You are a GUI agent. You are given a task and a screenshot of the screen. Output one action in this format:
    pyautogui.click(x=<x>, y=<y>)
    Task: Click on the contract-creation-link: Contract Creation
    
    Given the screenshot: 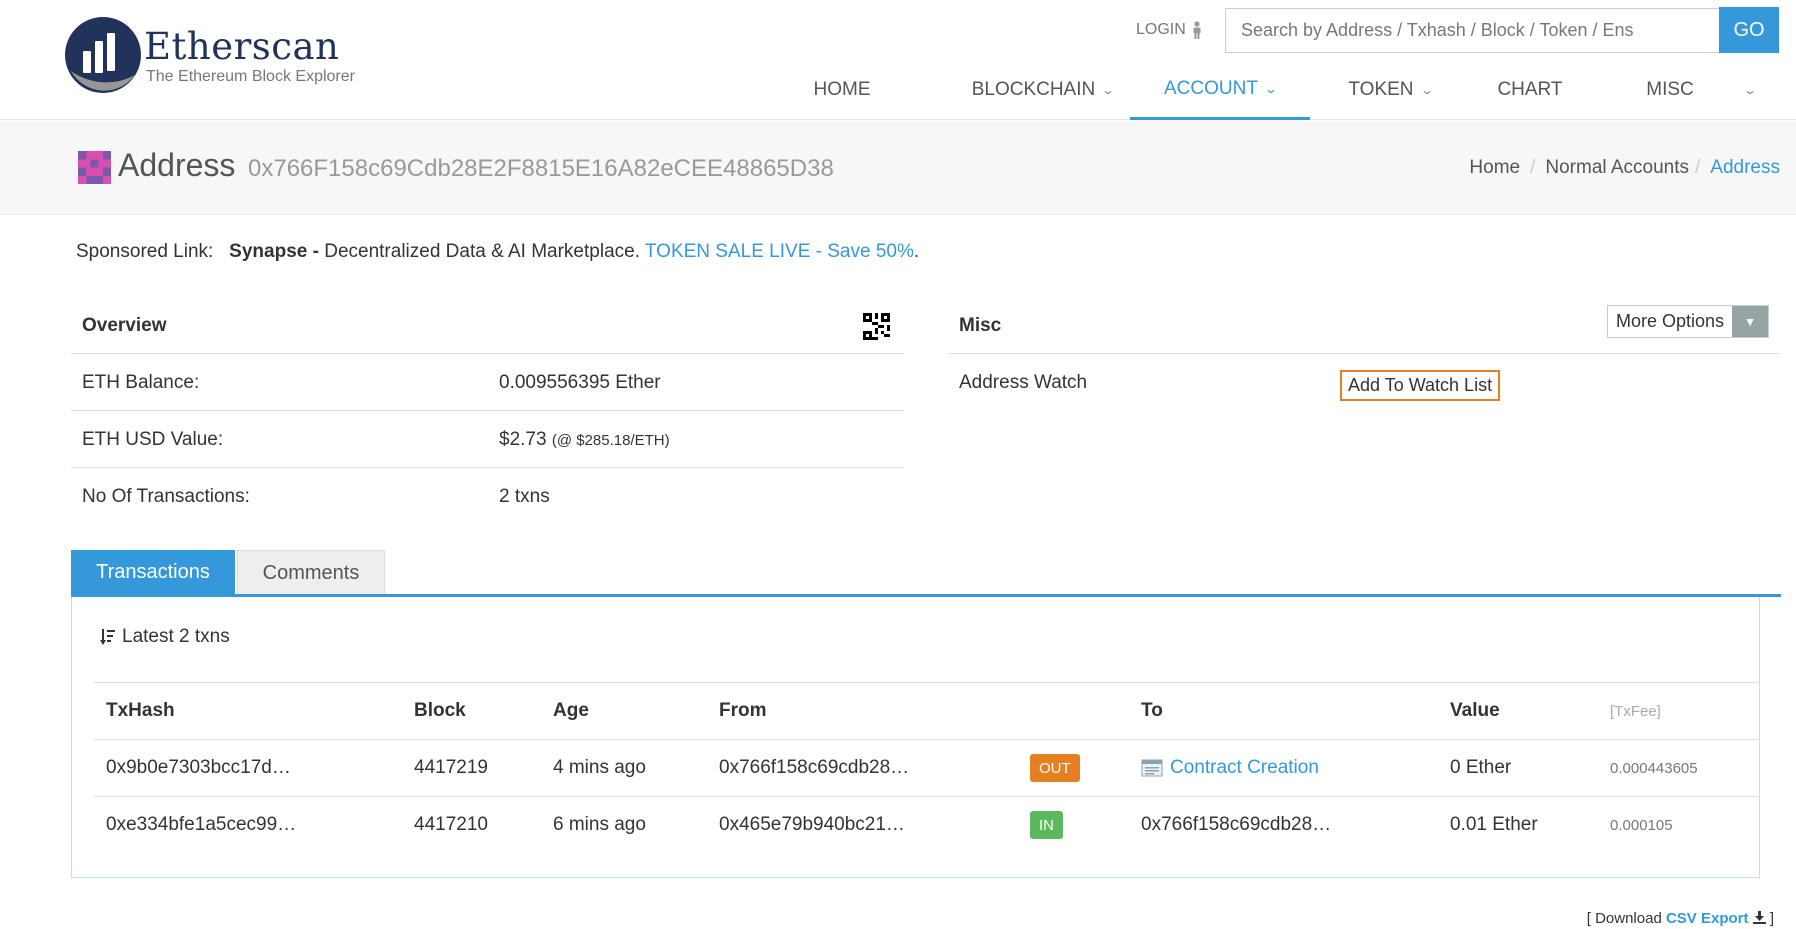 What is the action you would take?
    pyautogui.click(x=1244, y=767)
    